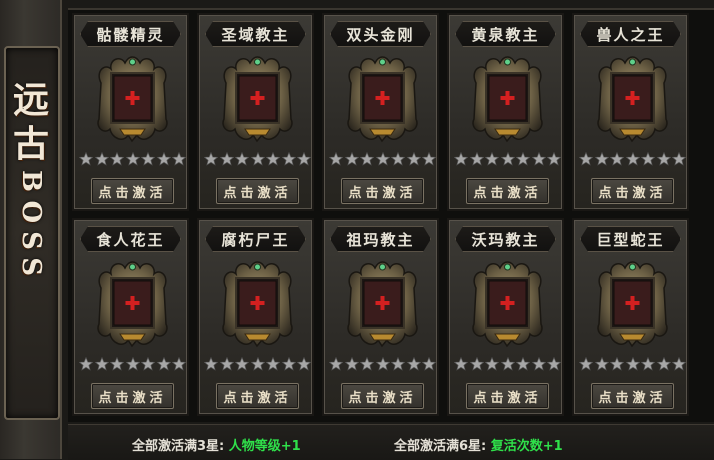 Image resolution: width=714 pixels, height=460 pixels. I want to click on side-banner: 远 古 BOSS, so click(31, 229).